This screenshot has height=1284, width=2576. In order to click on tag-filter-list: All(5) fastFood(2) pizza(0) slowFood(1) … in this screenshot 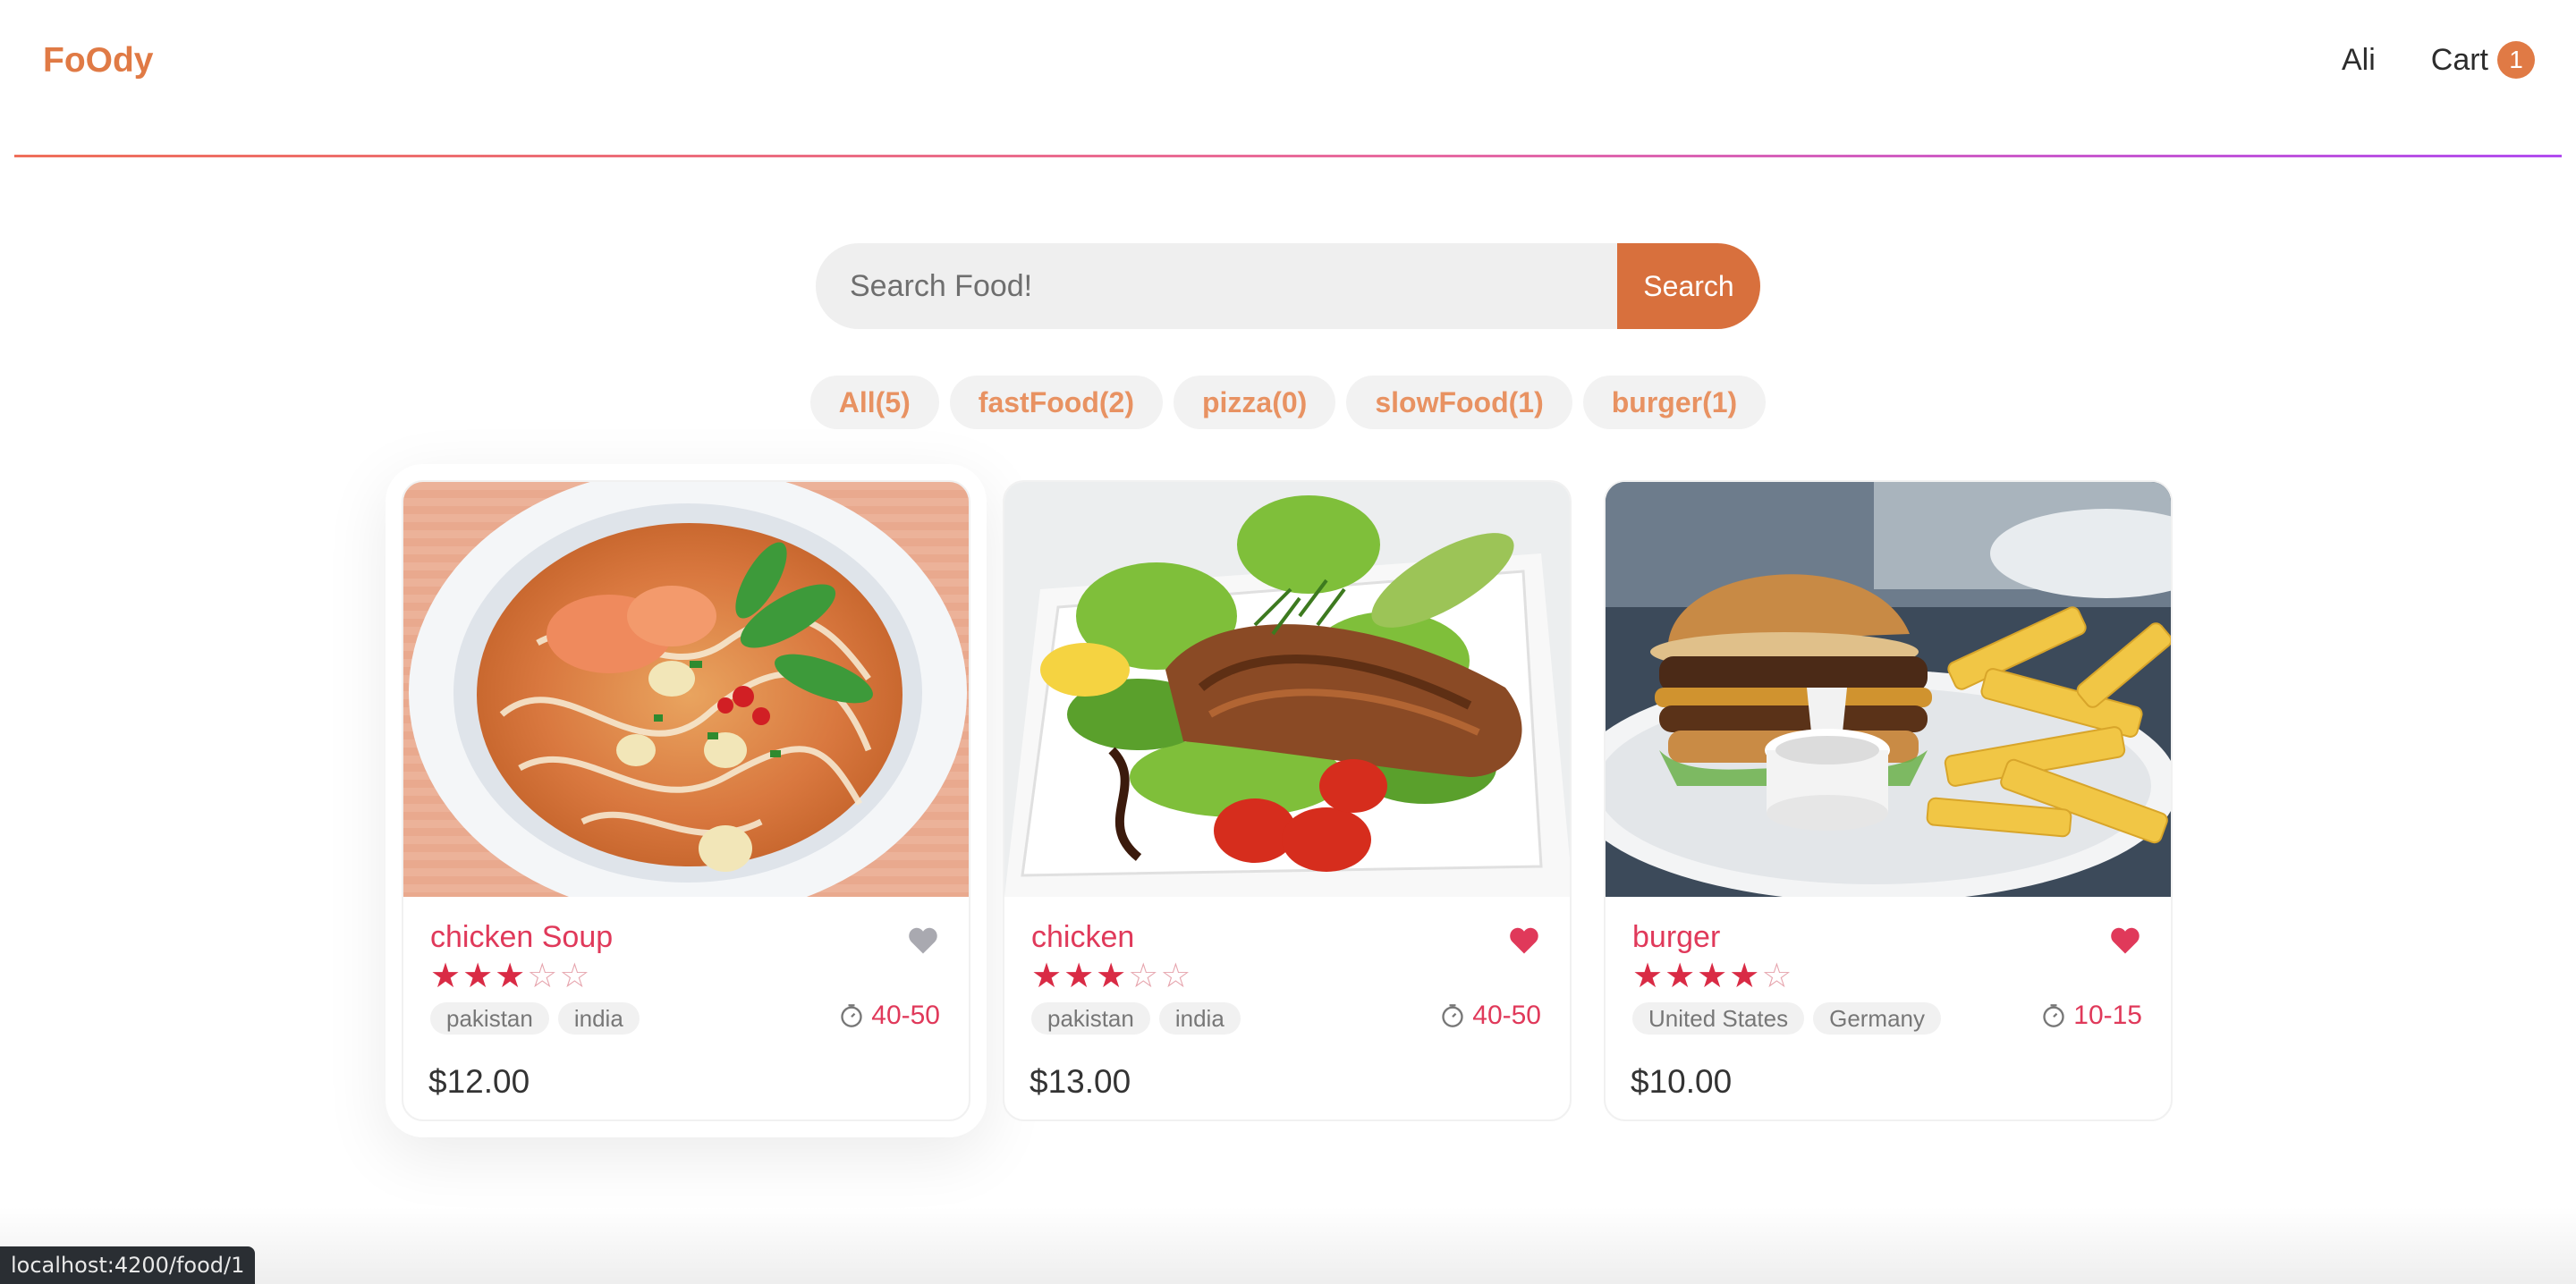, I will do `click(1288, 402)`.